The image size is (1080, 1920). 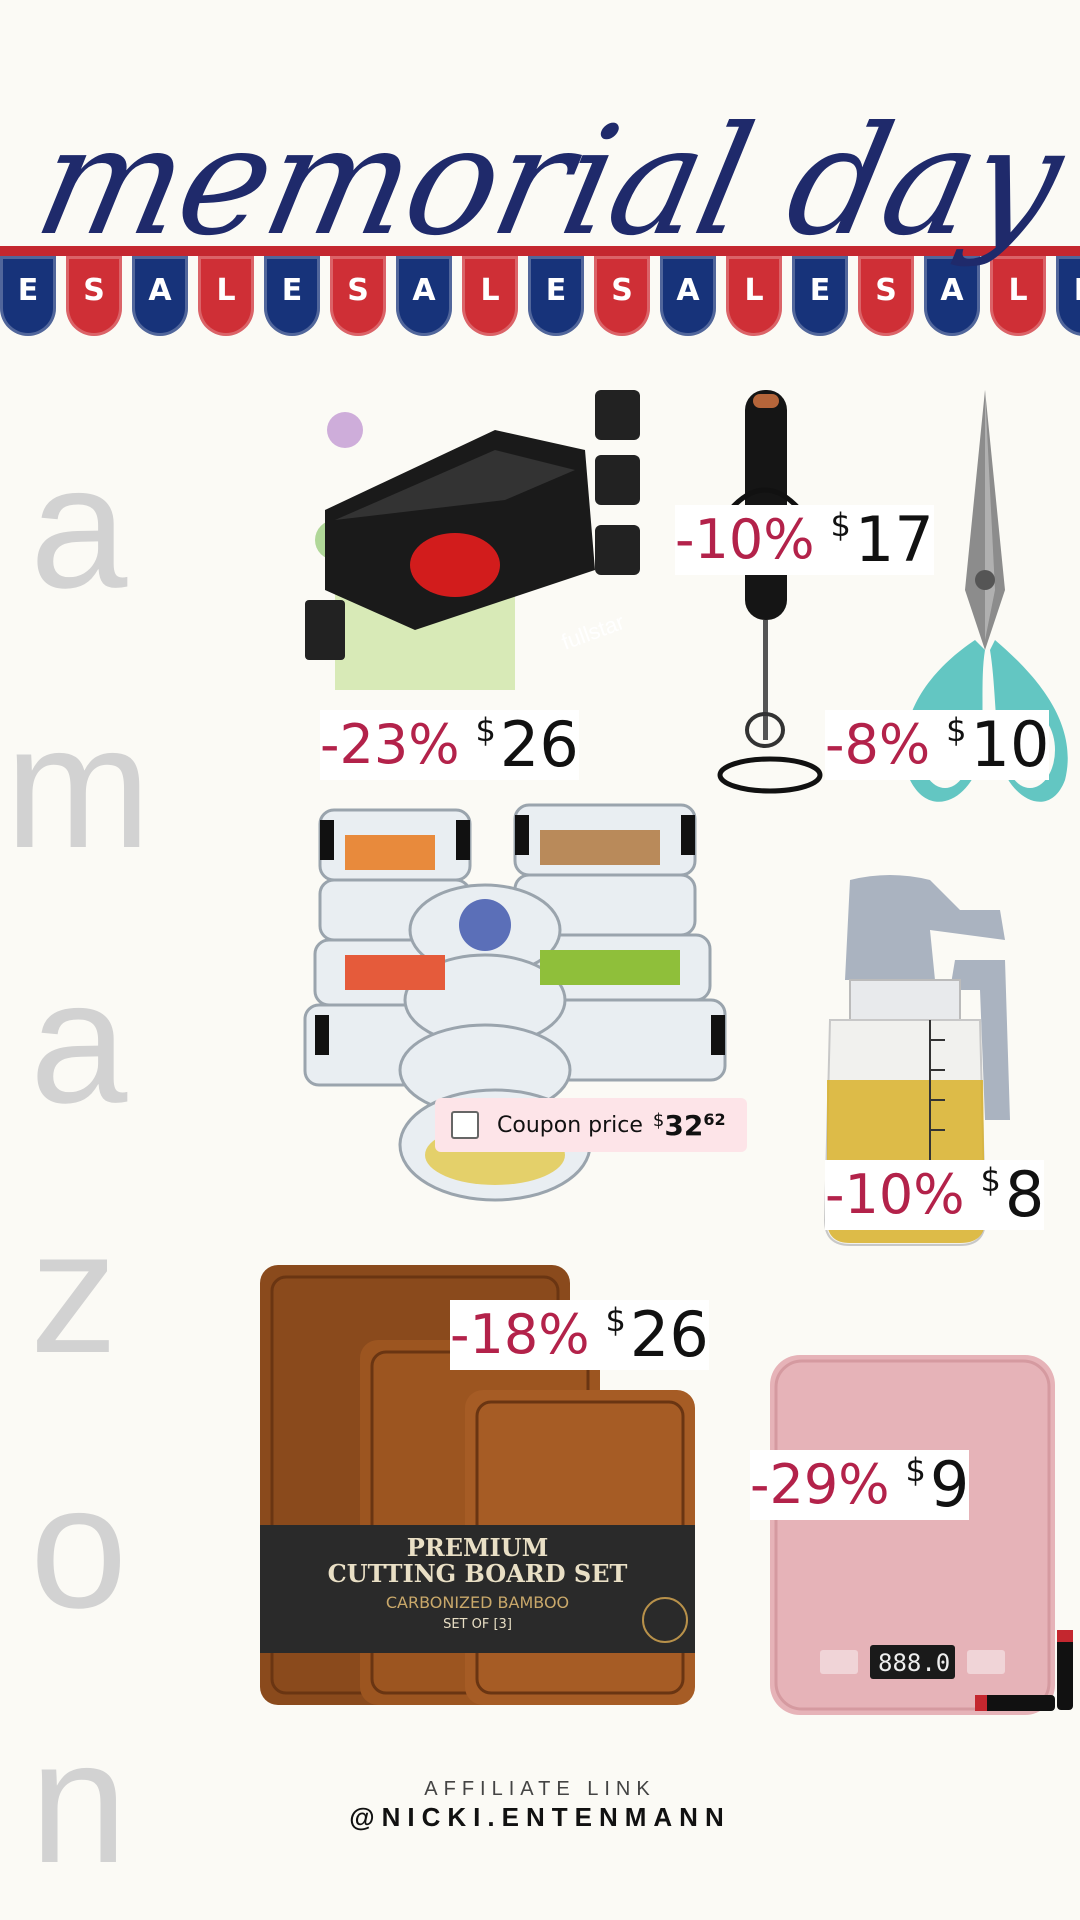 I want to click on cutting-board-label-4: SET OF [3], so click(x=477, y=1624).